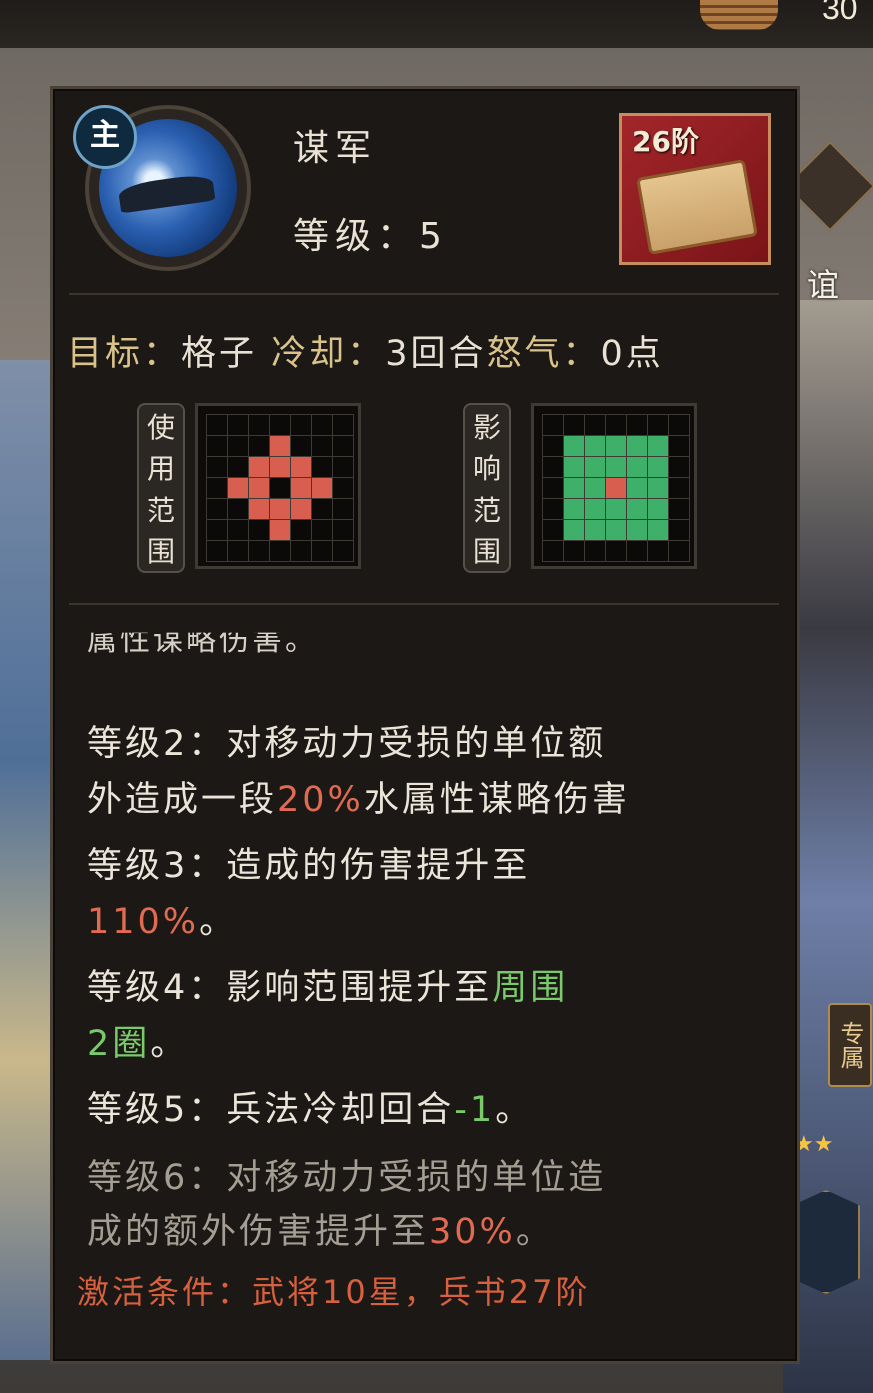  I want to click on highlight-value: 110%, so click(143, 922).